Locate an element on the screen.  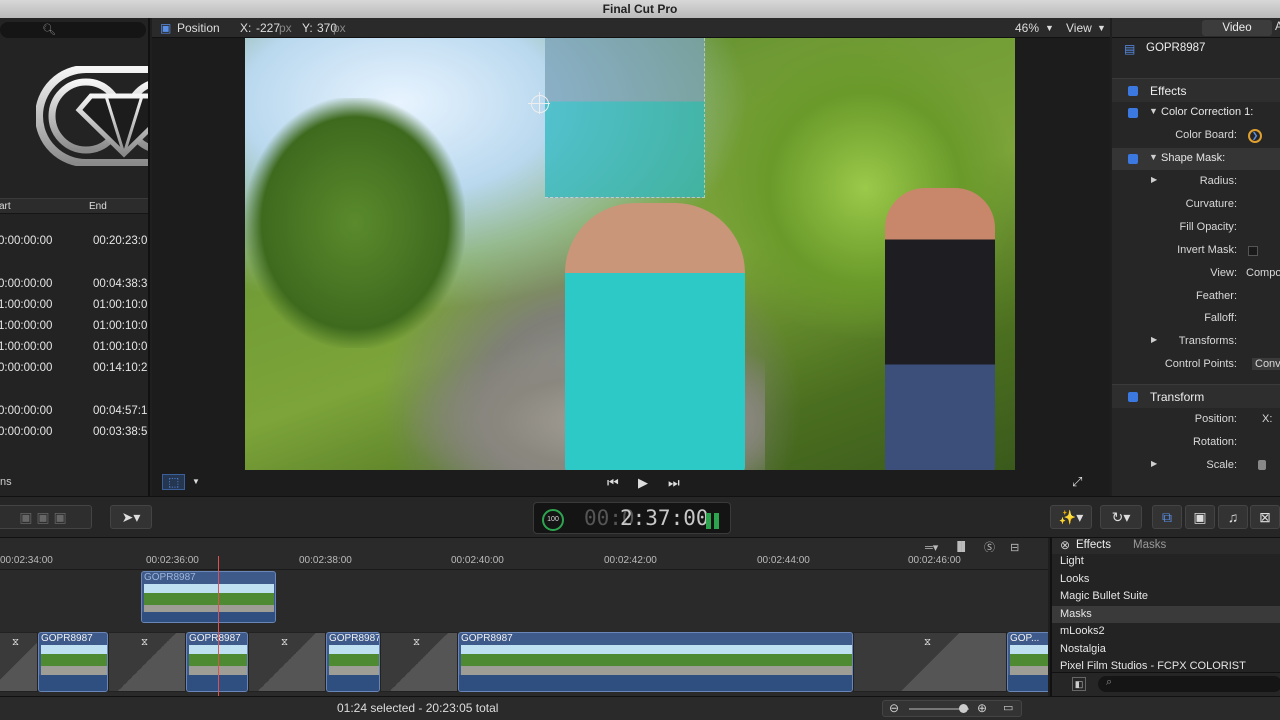
shape-mask-overlay is located at coordinates (625, 118).